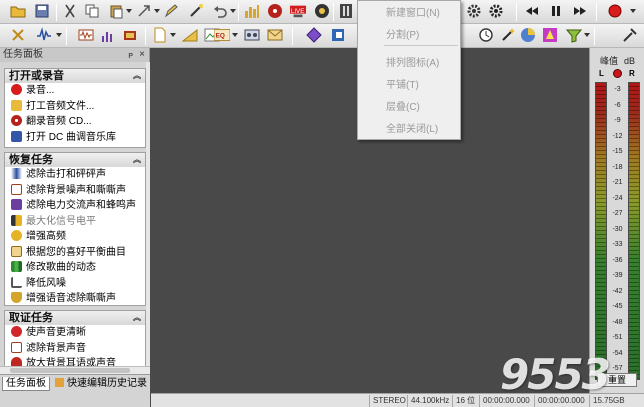 The image size is (644, 407). Describe the element at coordinates (346, 11) in the screenshot. I see `mixer-icon` at that location.